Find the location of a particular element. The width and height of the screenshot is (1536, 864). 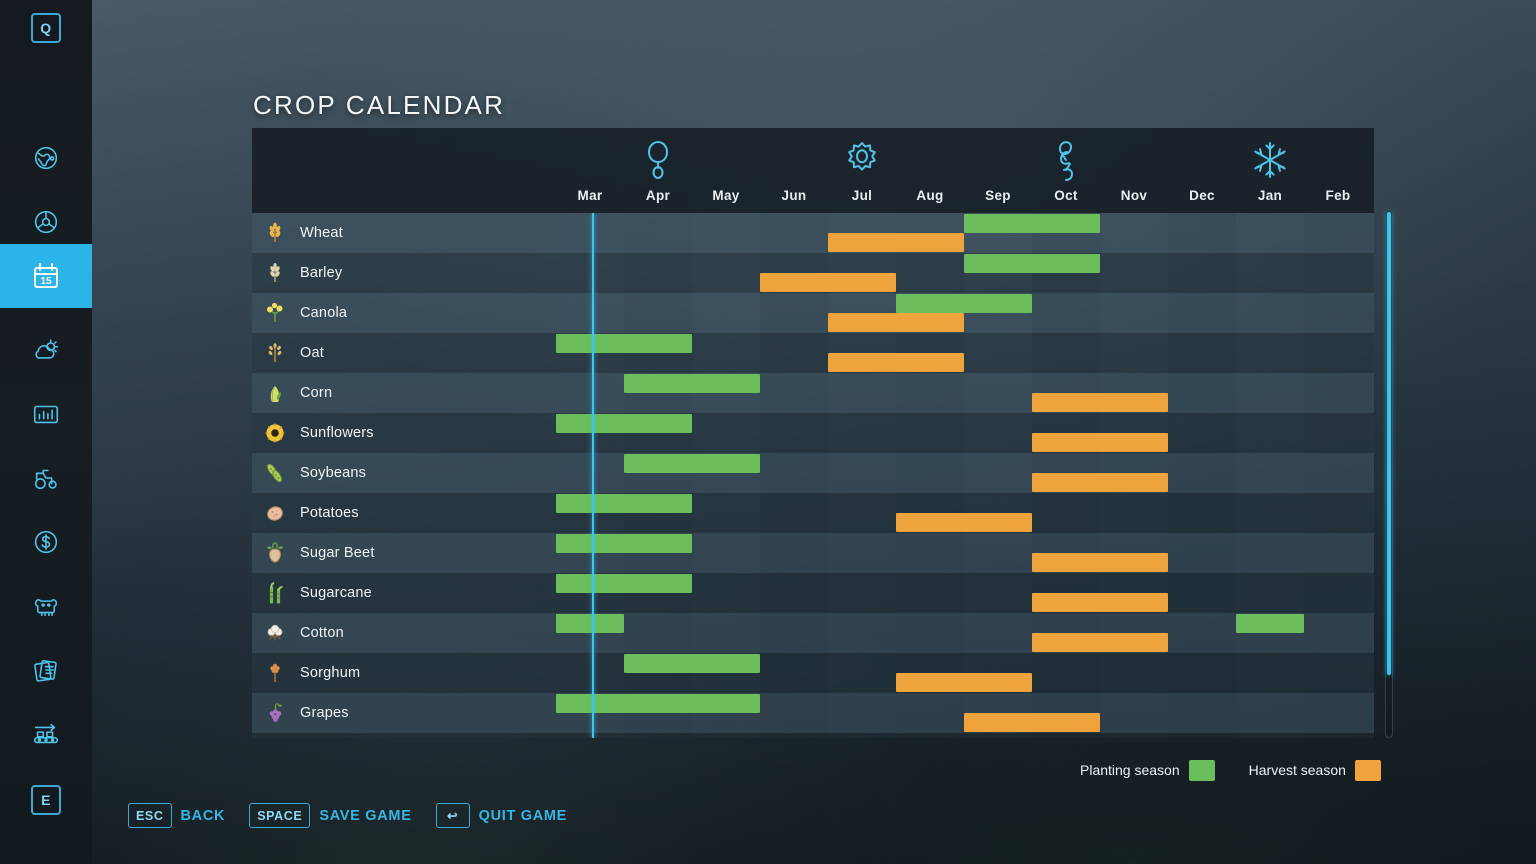

month-label-oct: Oct is located at coordinates (1066, 195).